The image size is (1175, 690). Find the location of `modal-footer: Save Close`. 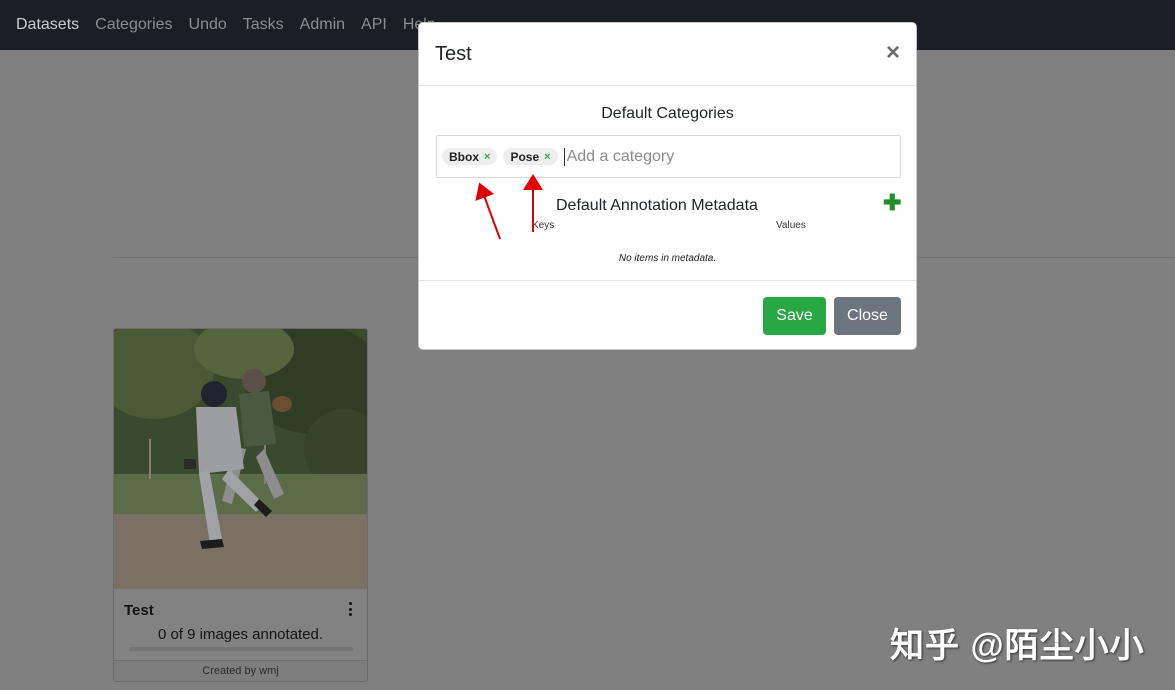

modal-footer: Save Close is located at coordinates (667, 315).